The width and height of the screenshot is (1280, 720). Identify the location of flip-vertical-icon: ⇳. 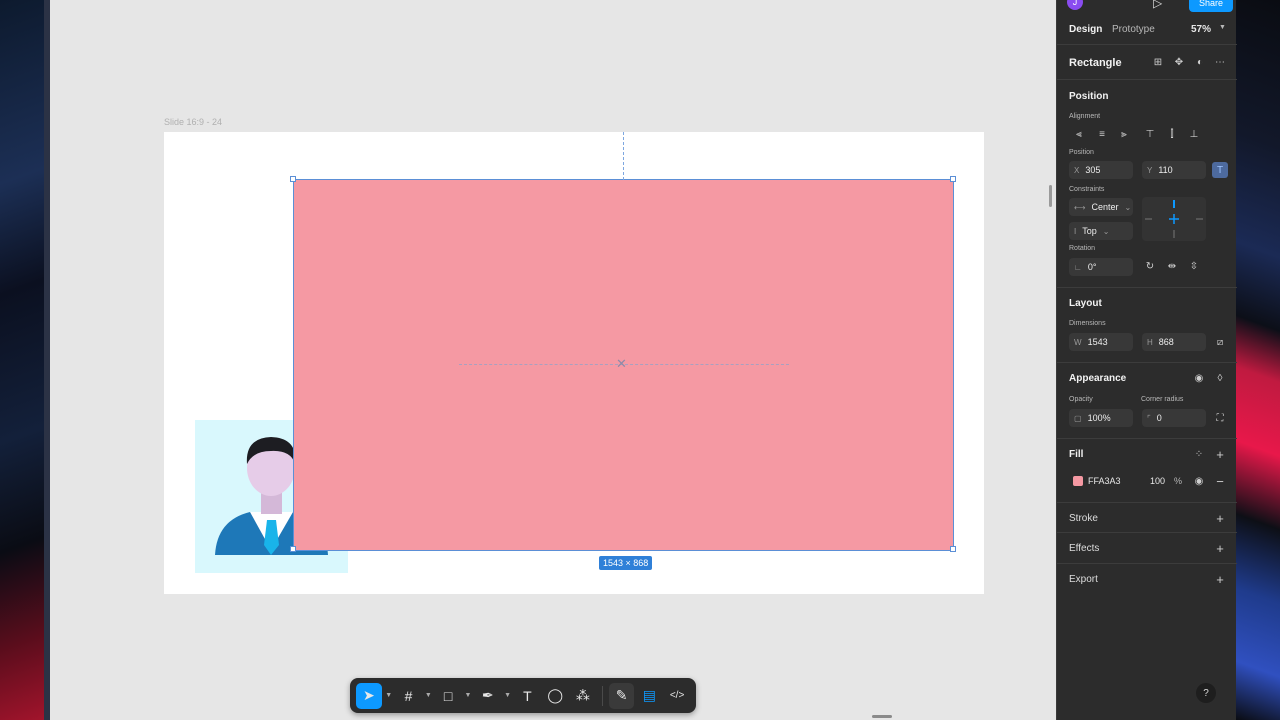
(1194, 266).